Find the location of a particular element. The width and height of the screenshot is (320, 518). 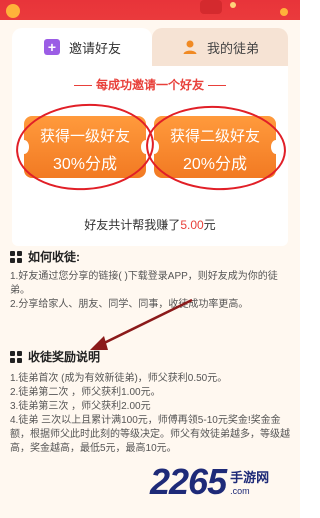

plus-icon: + is located at coordinates (52, 47).